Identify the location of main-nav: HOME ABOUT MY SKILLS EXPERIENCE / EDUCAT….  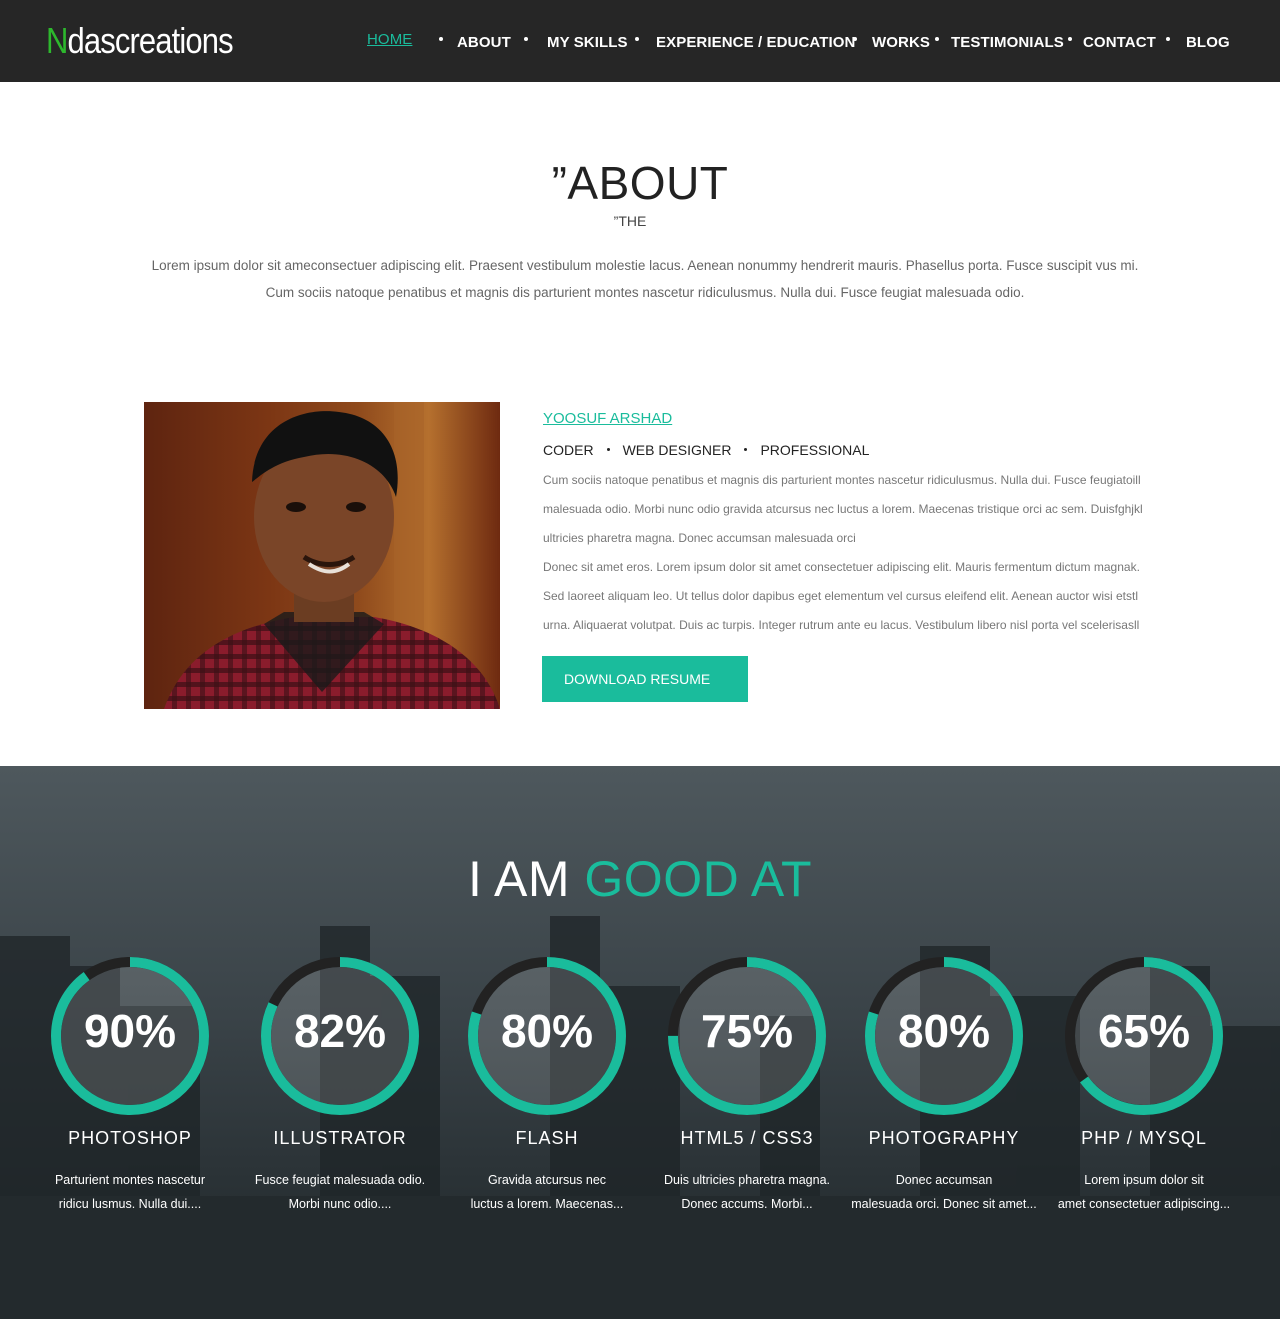
(640, 43).